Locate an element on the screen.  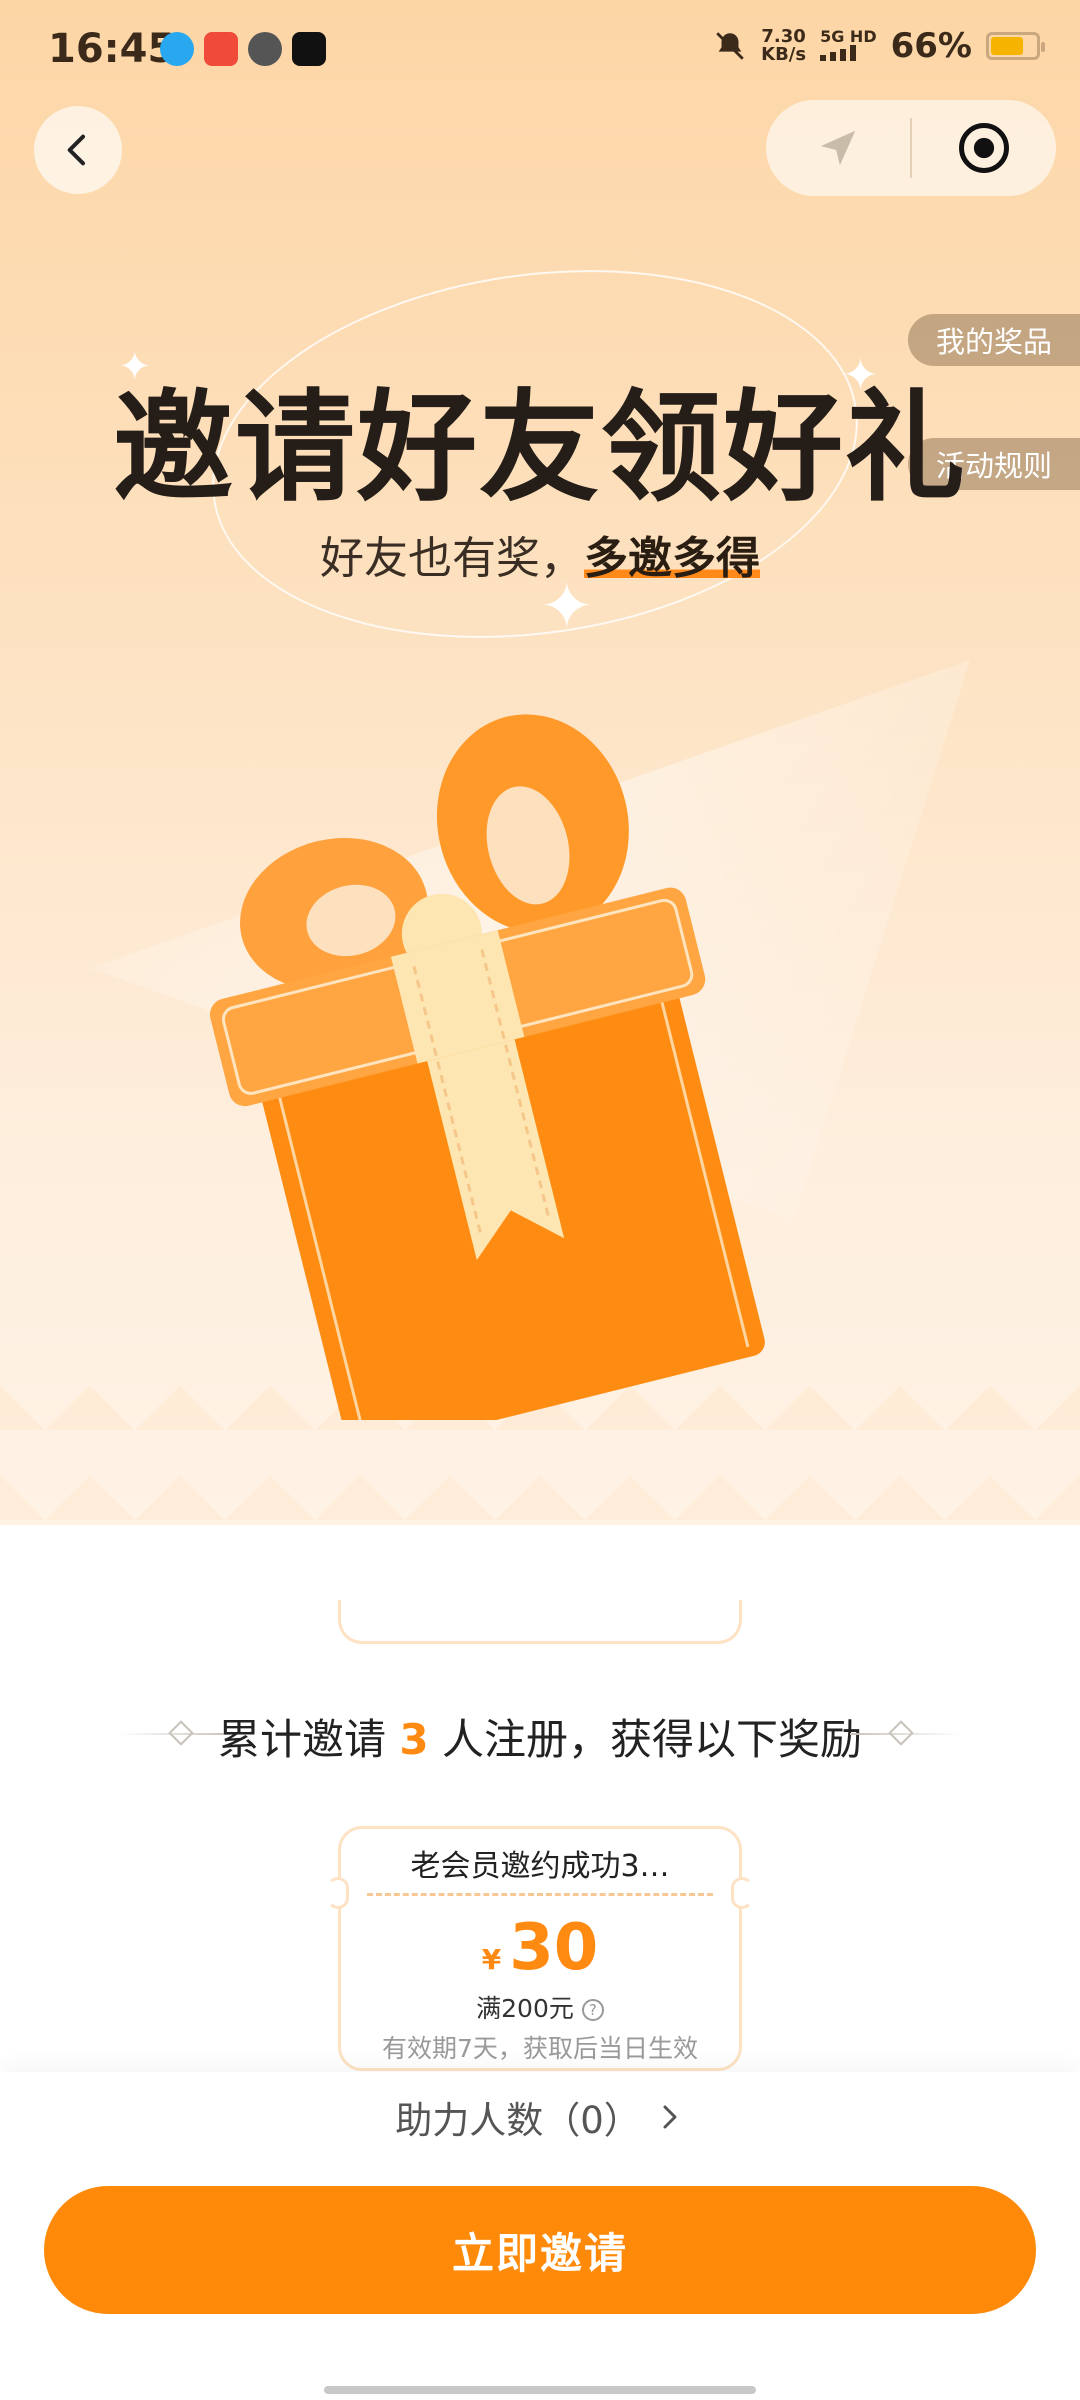
subtitle-plain: 好友也有奖， is located at coordinates (452, 558).